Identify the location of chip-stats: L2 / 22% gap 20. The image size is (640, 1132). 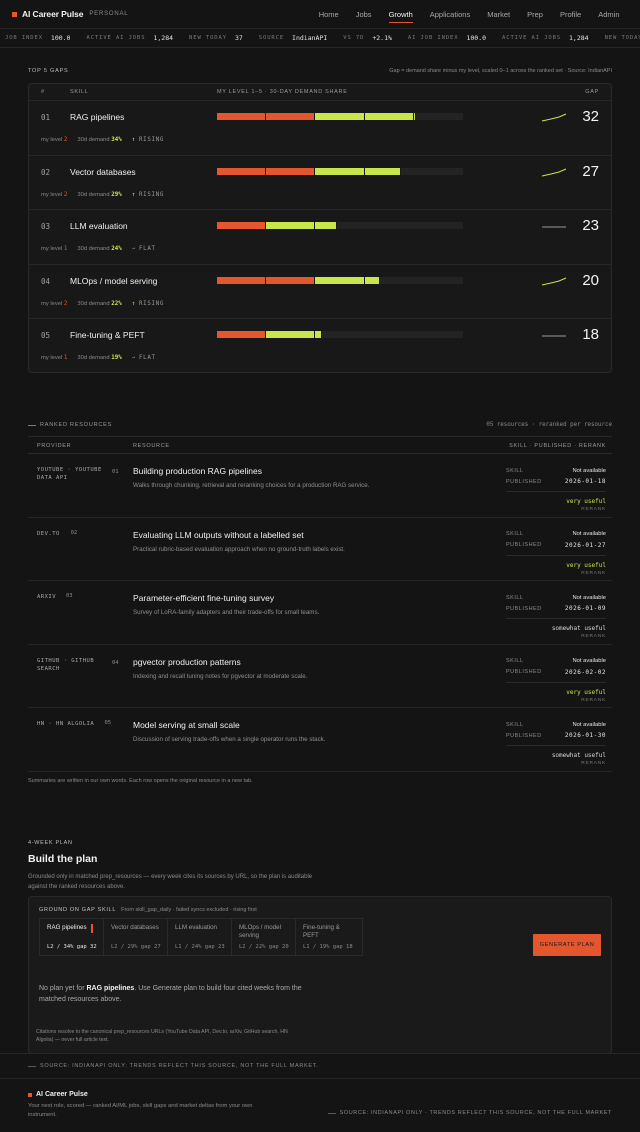
(264, 947).